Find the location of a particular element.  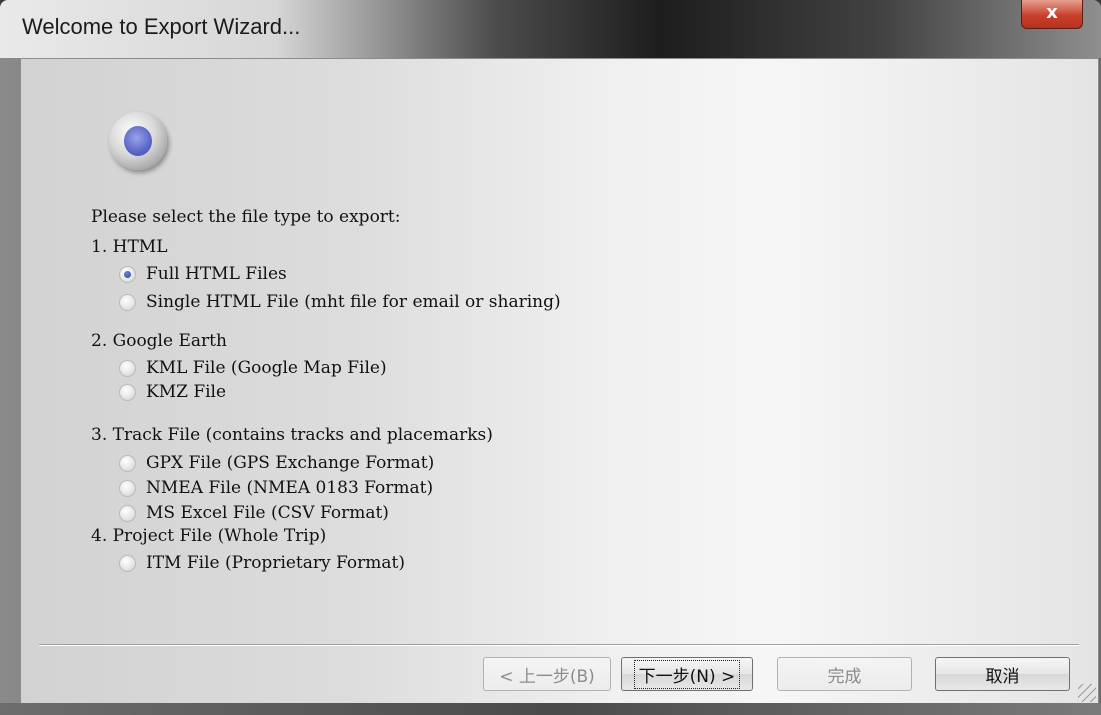

next-button-label: 下一步(N) > is located at coordinates (687, 674).